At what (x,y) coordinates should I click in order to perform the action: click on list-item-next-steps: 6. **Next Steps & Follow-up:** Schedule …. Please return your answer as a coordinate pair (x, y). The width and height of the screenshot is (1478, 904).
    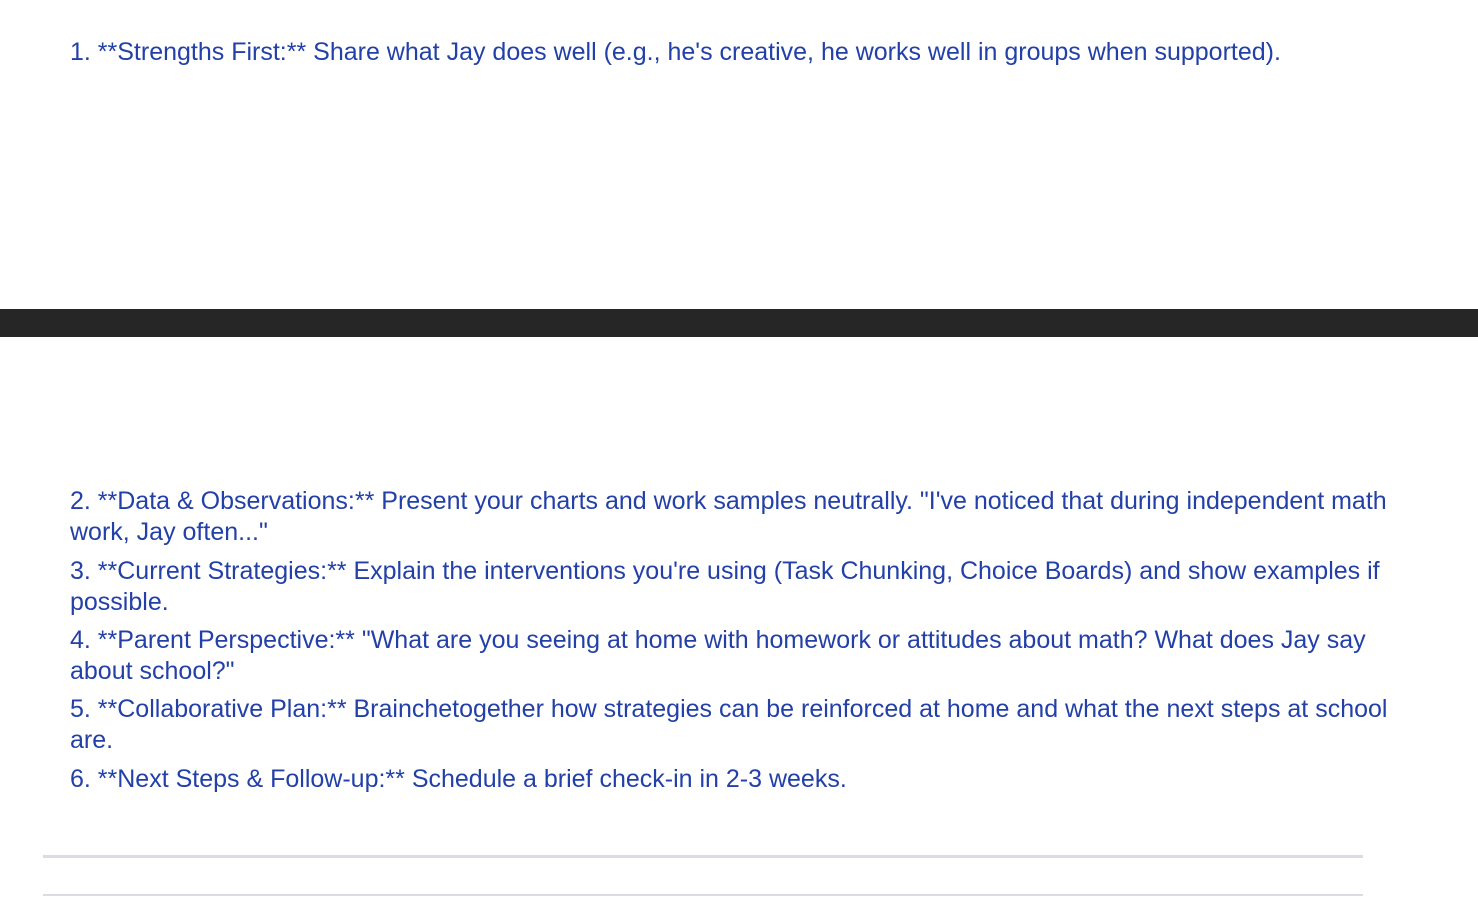
    Looking at the image, I should click on (458, 779).